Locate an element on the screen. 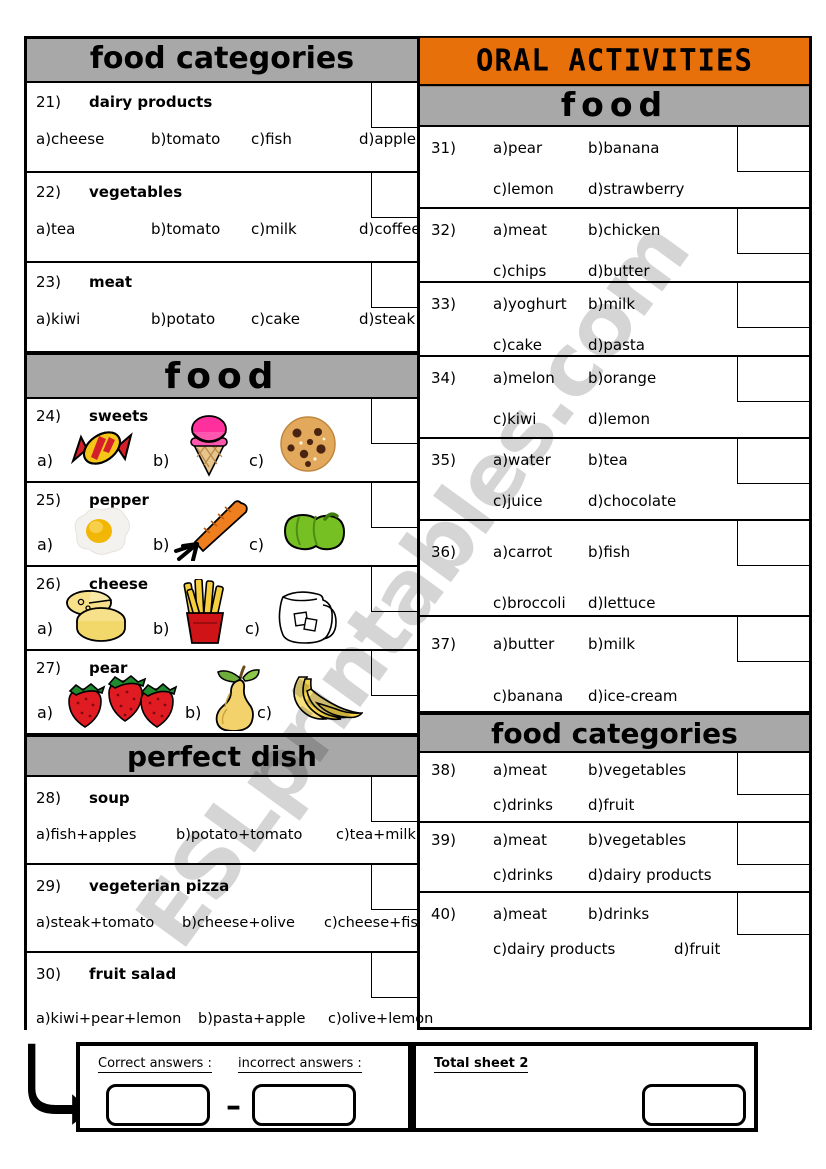 Image resolution: width=826 pixels, height=1169 pixels. option-a: a)melon is located at coordinates (524, 378).